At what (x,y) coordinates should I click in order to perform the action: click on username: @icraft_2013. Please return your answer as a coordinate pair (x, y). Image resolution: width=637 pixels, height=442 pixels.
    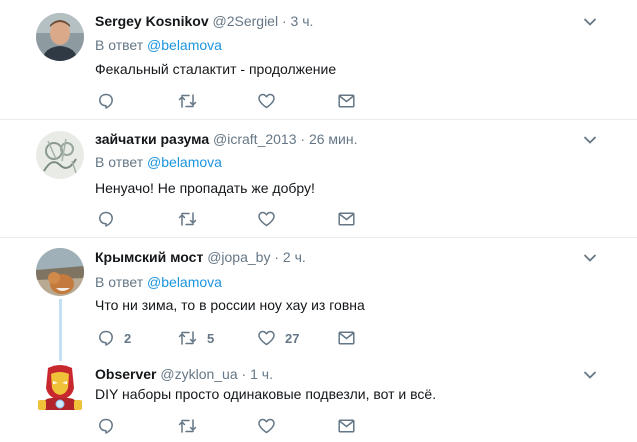
    Looking at the image, I should click on (254, 139).